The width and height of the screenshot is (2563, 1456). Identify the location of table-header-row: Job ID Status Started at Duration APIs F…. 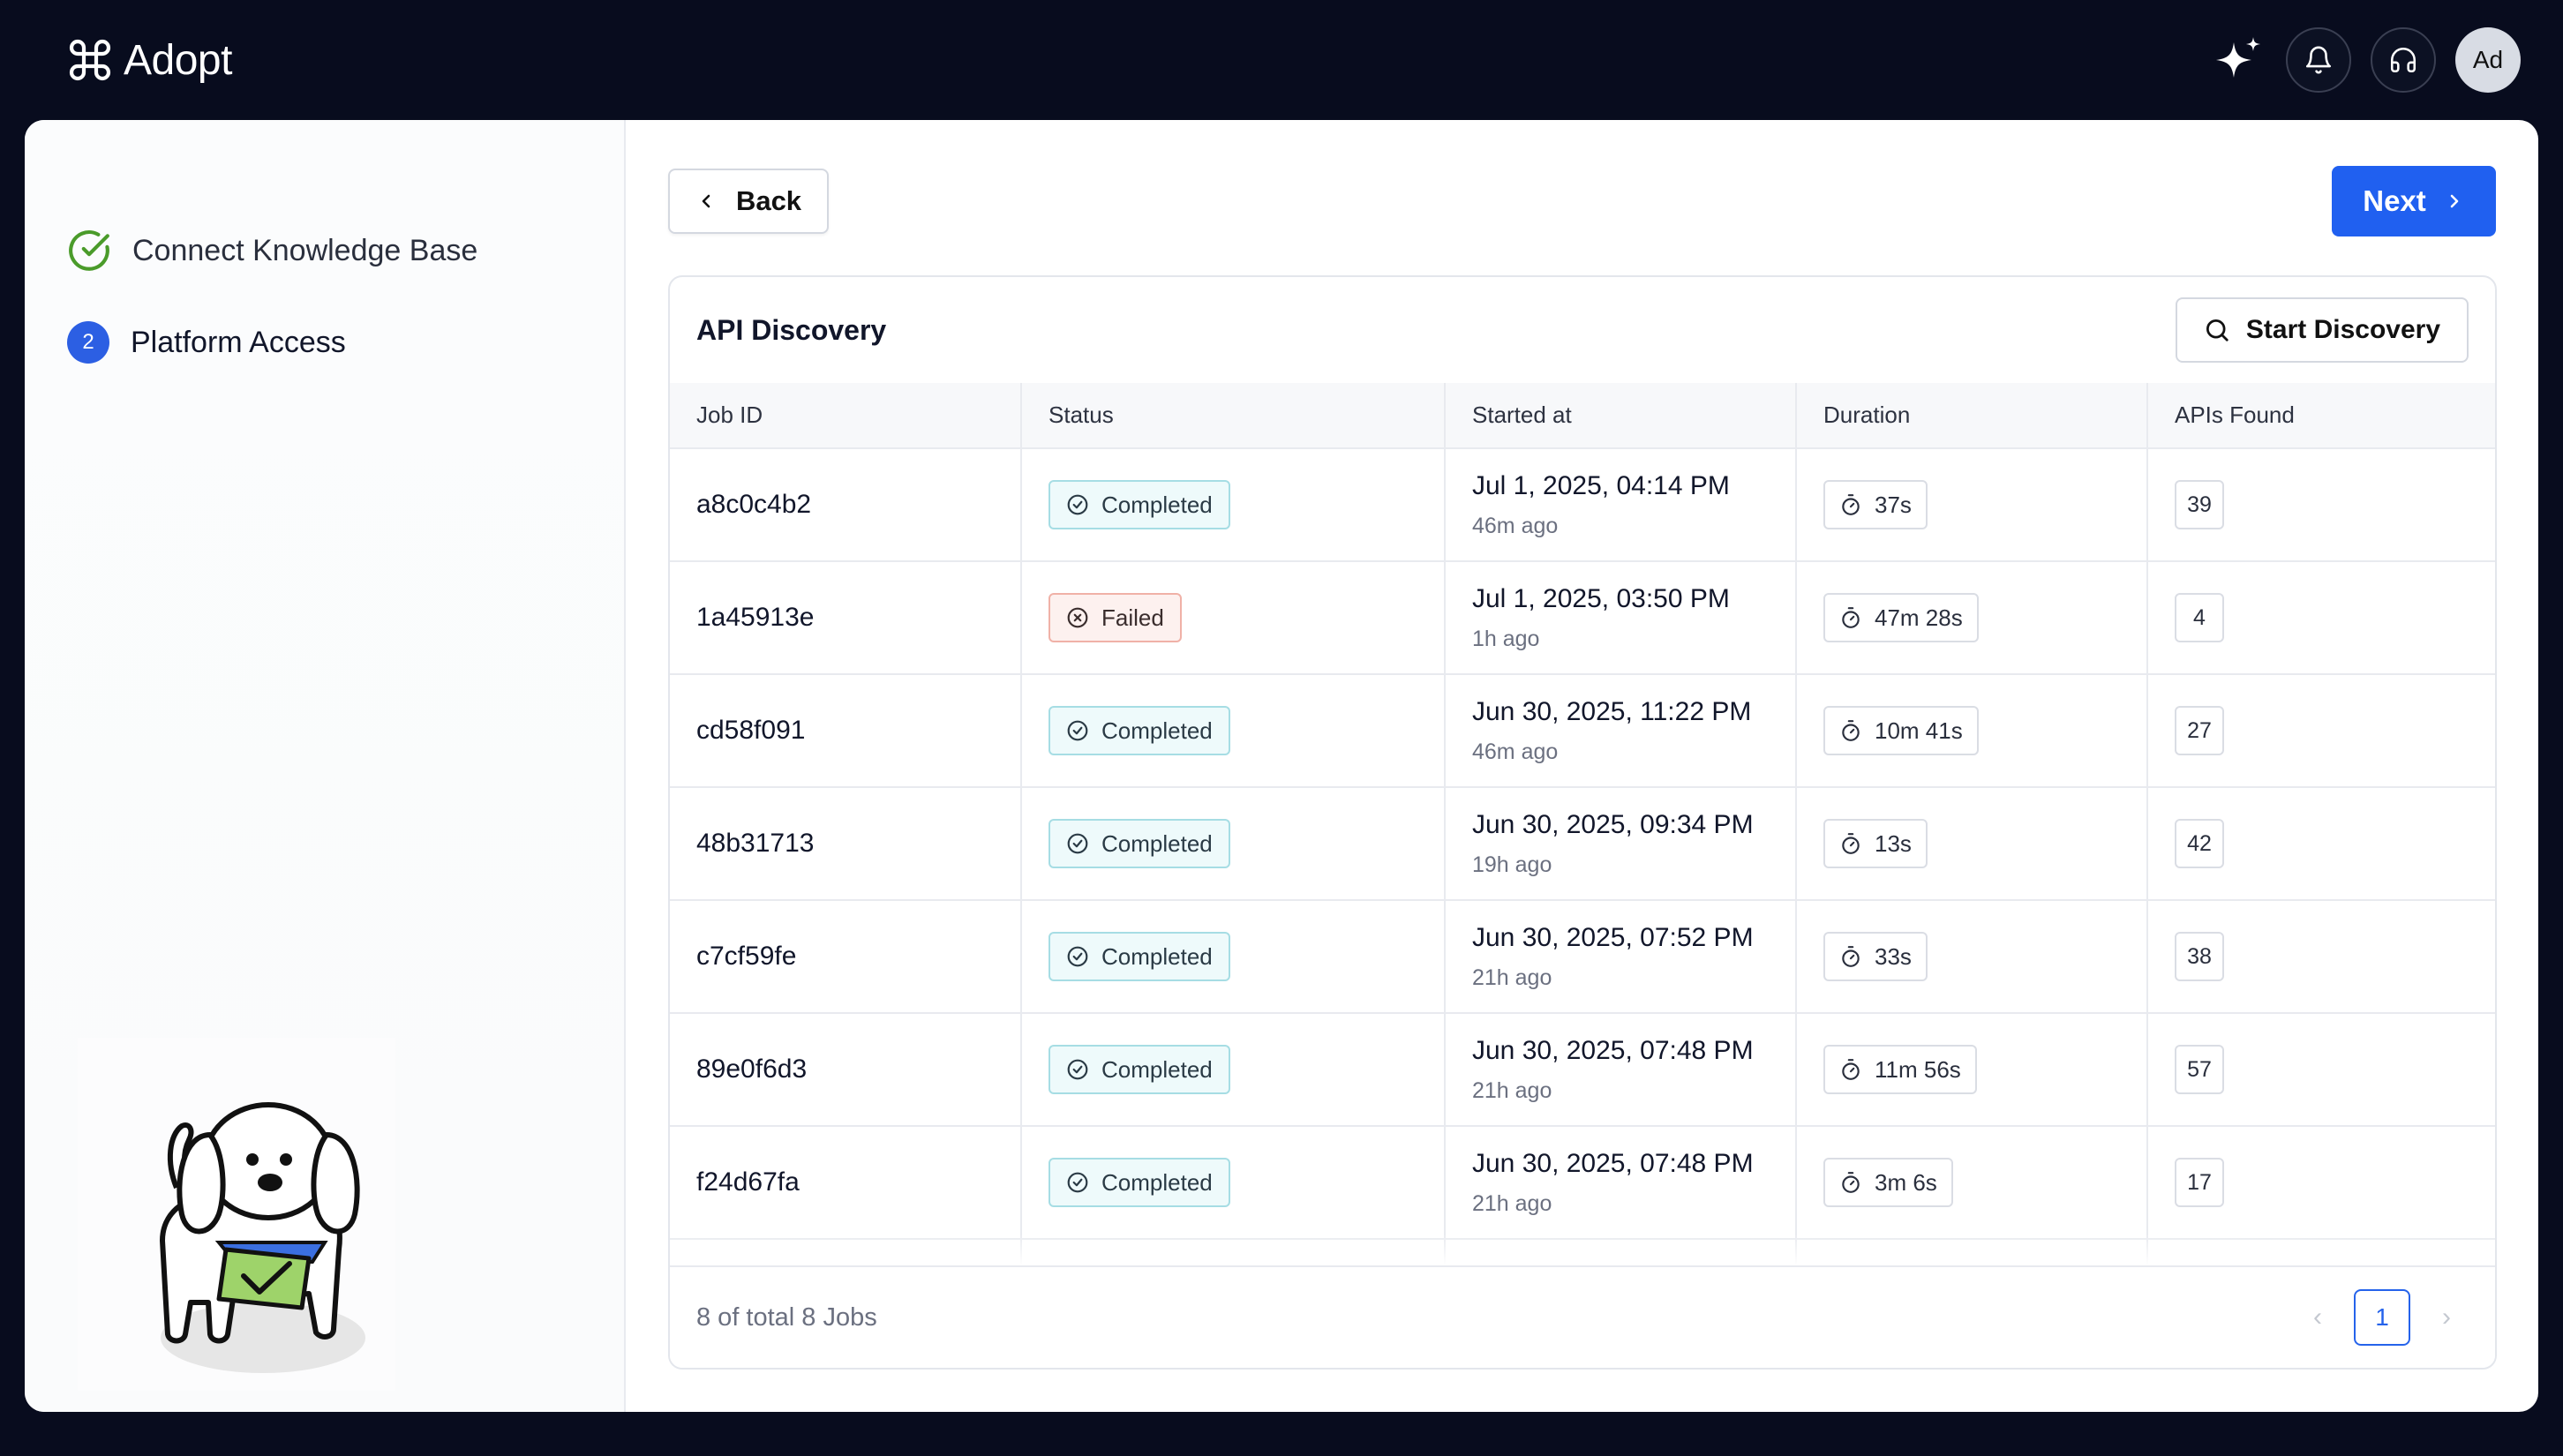
(1582, 416).